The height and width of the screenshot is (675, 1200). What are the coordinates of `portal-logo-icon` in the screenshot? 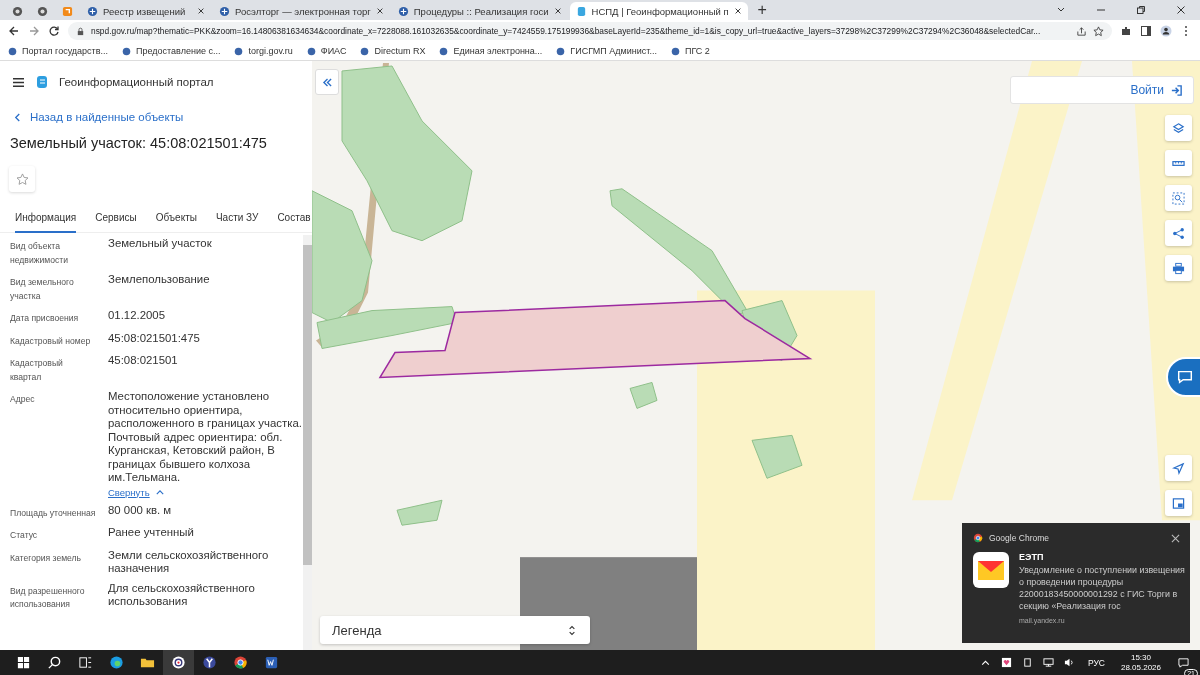 It's located at (42, 82).